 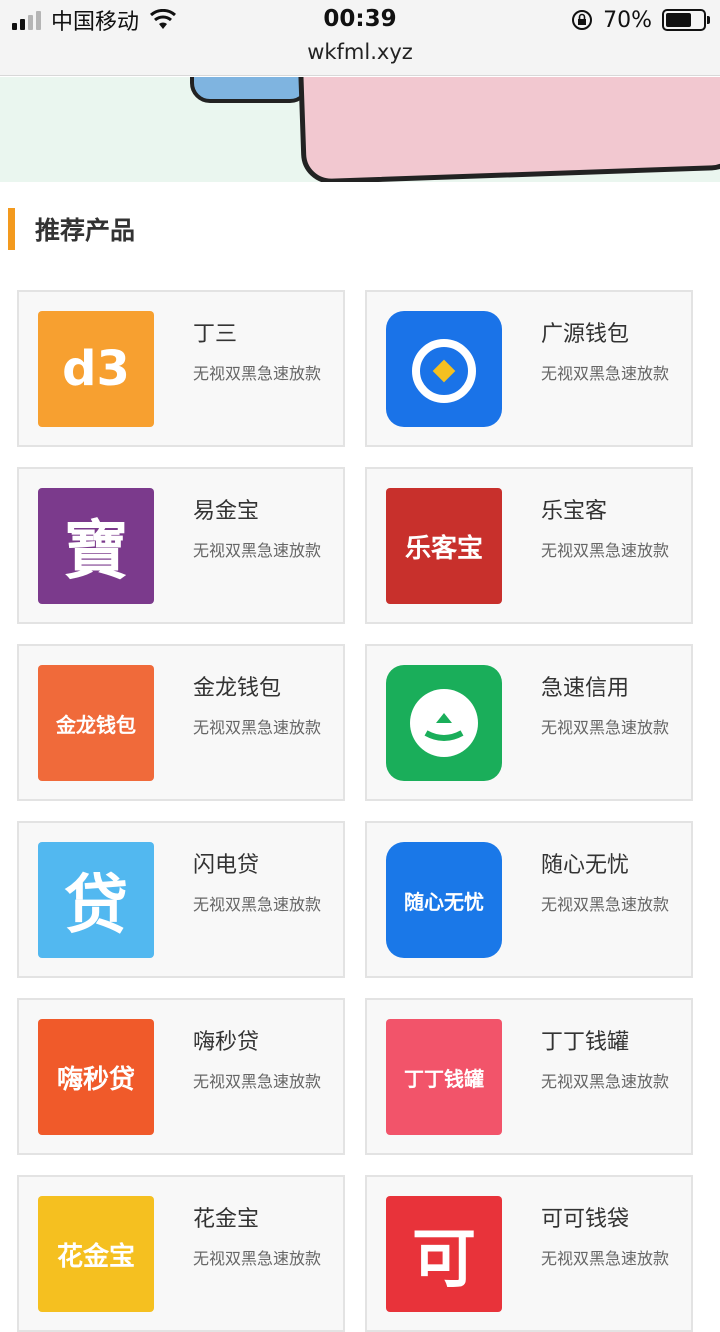 What do you see at coordinates (181, 1076) in the screenshot?
I see `product-card: 嗨秒贷 嗨秒贷 无视双黑急速放款` at bounding box center [181, 1076].